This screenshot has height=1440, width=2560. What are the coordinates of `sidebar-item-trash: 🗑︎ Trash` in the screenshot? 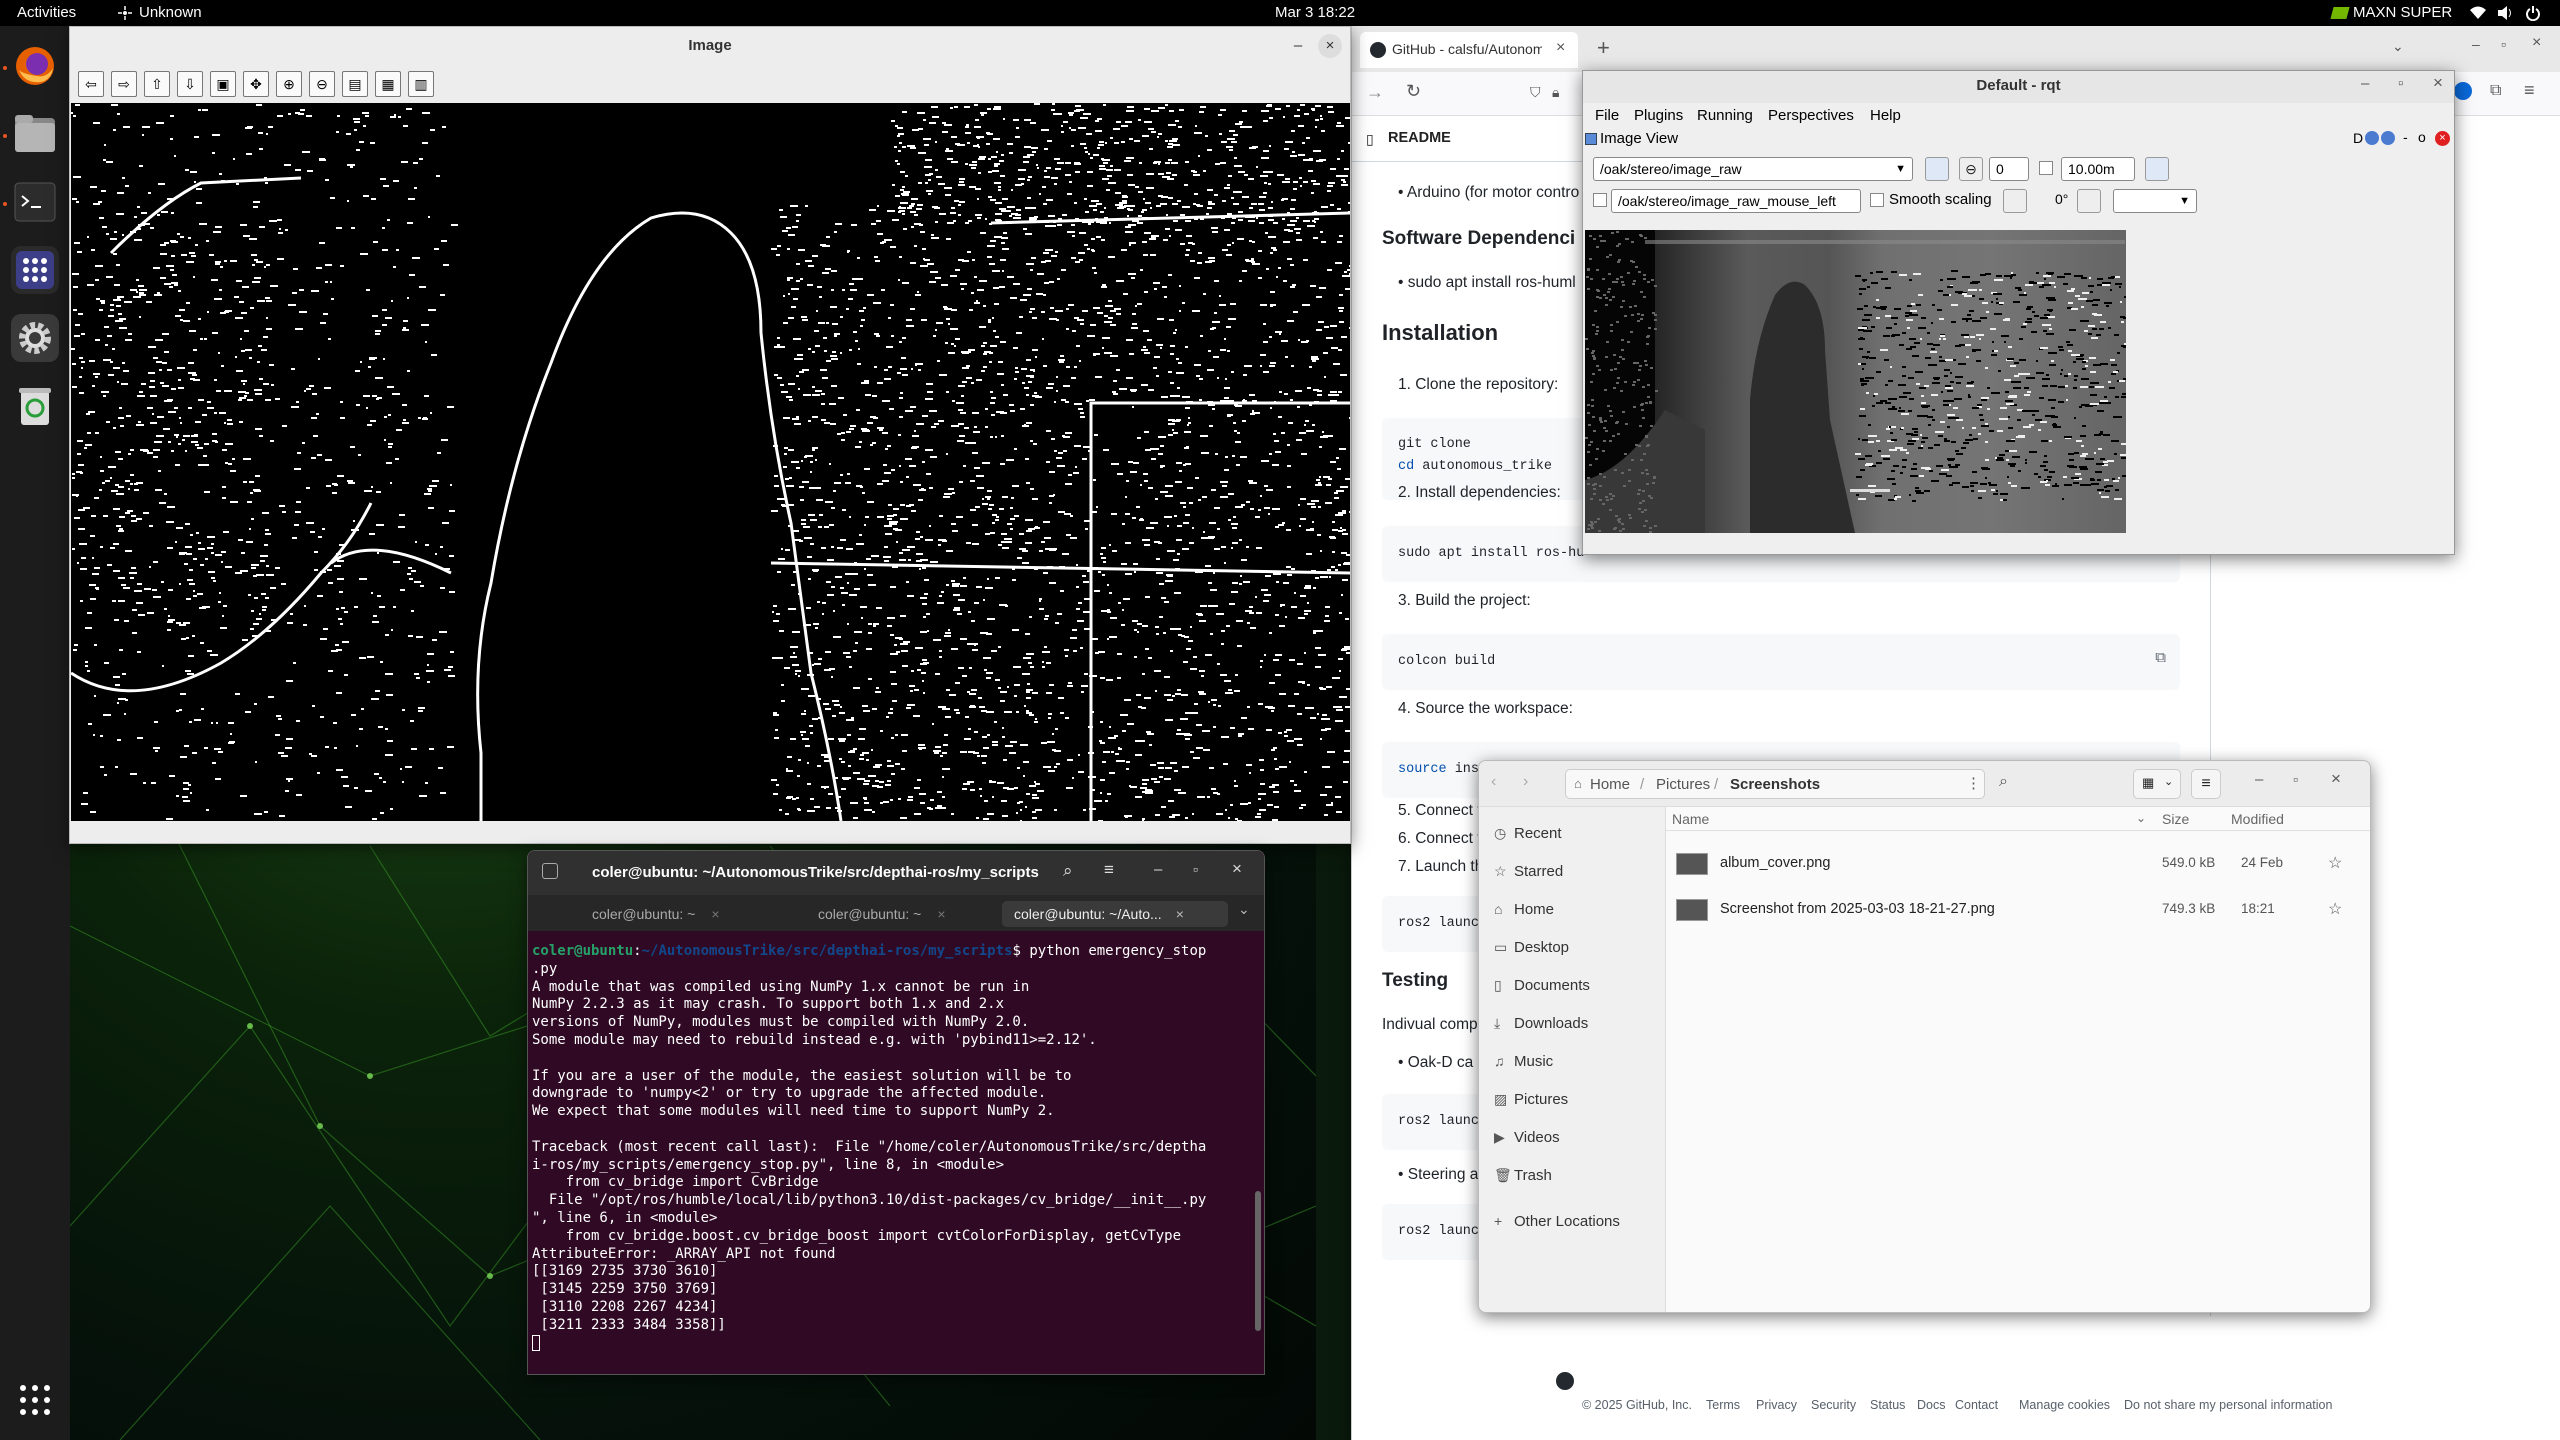 It's located at (1523, 1175).